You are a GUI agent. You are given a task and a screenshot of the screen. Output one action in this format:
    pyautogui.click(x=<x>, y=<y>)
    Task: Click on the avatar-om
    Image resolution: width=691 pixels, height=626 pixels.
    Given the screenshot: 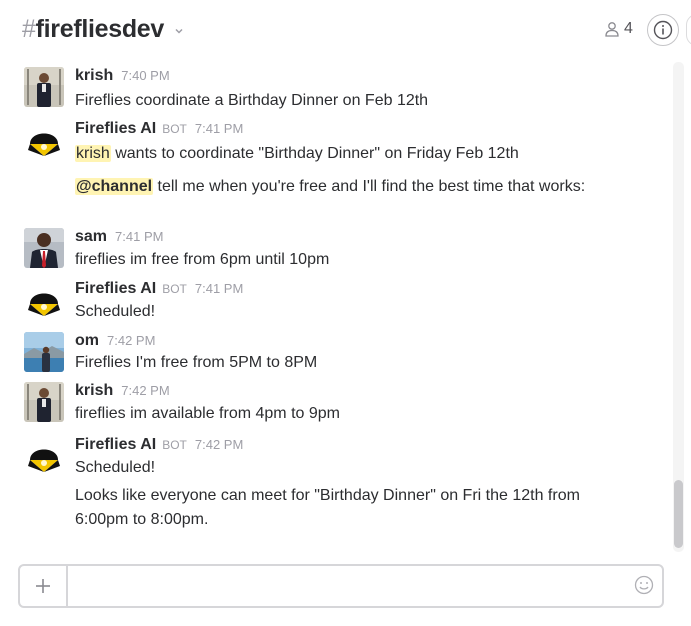 What is the action you would take?
    pyautogui.click(x=44, y=352)
    